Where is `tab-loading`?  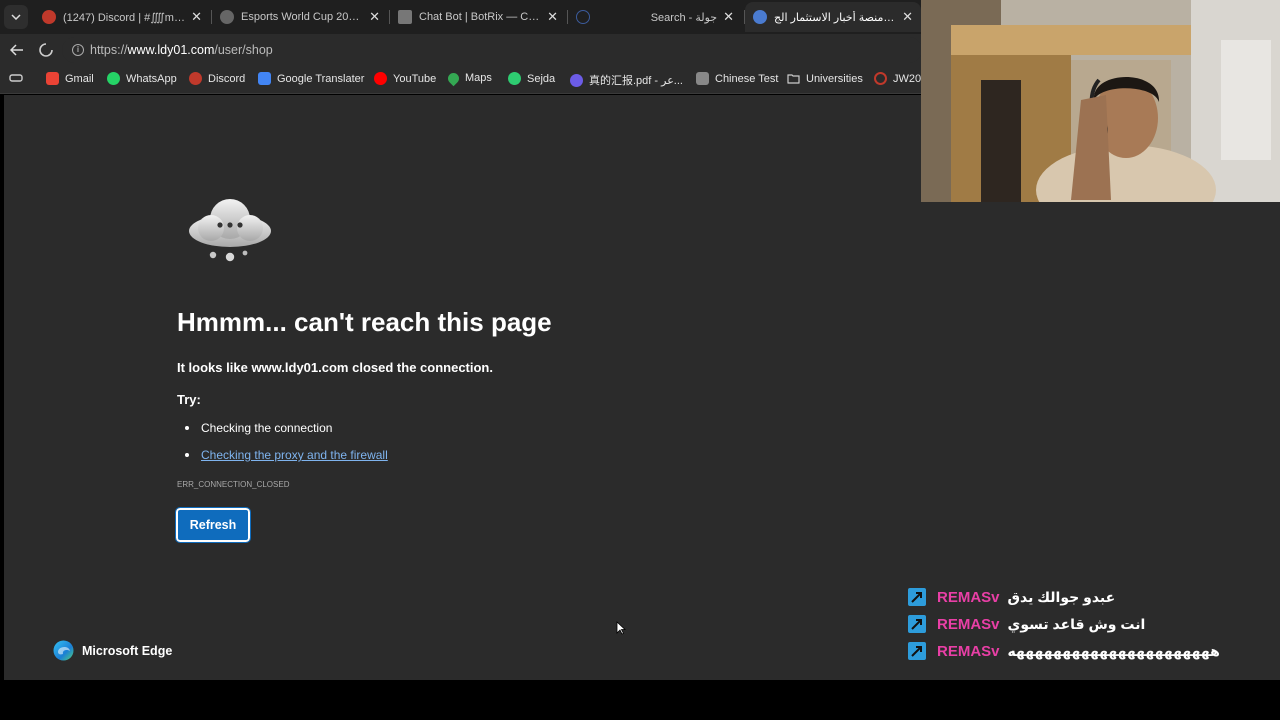 tab-loading is located at coordinates (583, 17).